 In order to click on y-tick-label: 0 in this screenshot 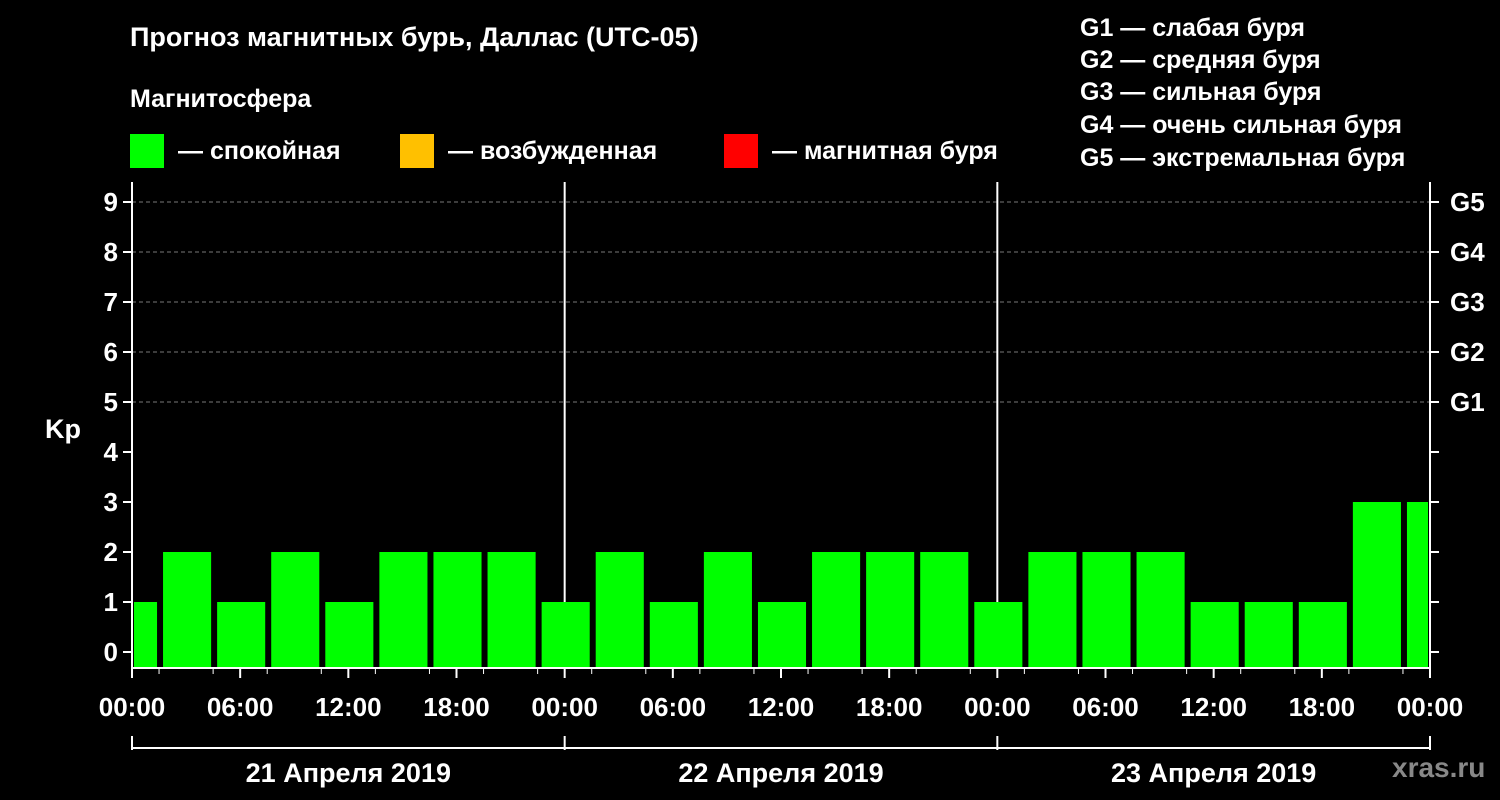, I will do `click(111, 652)`.